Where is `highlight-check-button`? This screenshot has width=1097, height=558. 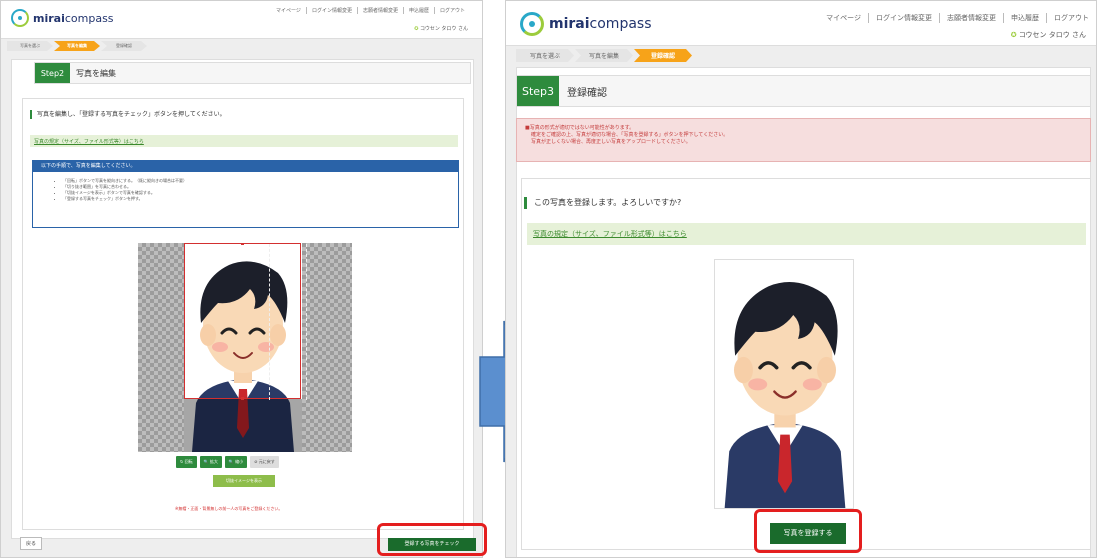 highlight-check-button is located at coordinates (432, 539).